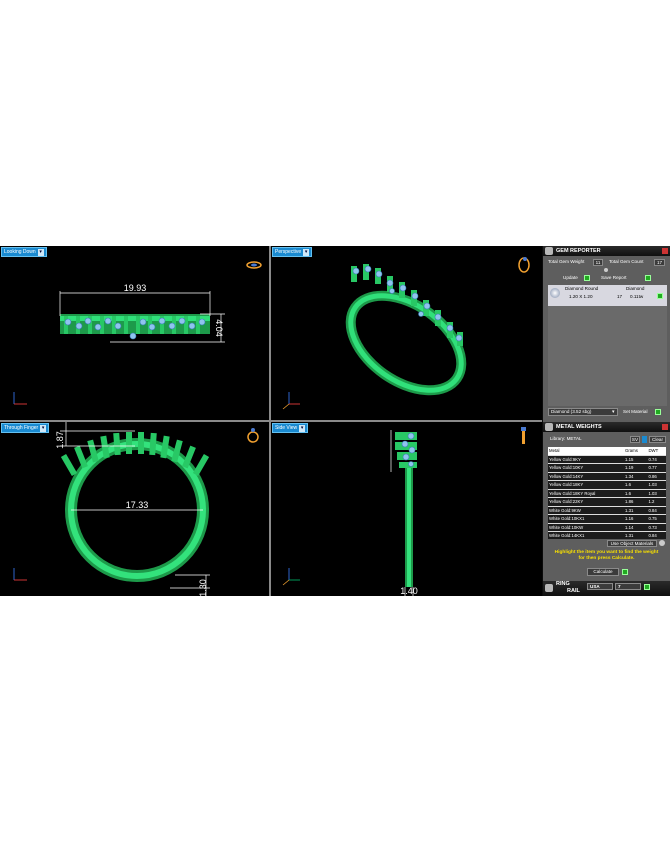 The height and width of the screenshot is (844, 670). What do you see at coordinates (24, 252) in the screenshot?
I see `viewport-label-looking-down: Looking Down ▾` at bounding box center [24, 252].